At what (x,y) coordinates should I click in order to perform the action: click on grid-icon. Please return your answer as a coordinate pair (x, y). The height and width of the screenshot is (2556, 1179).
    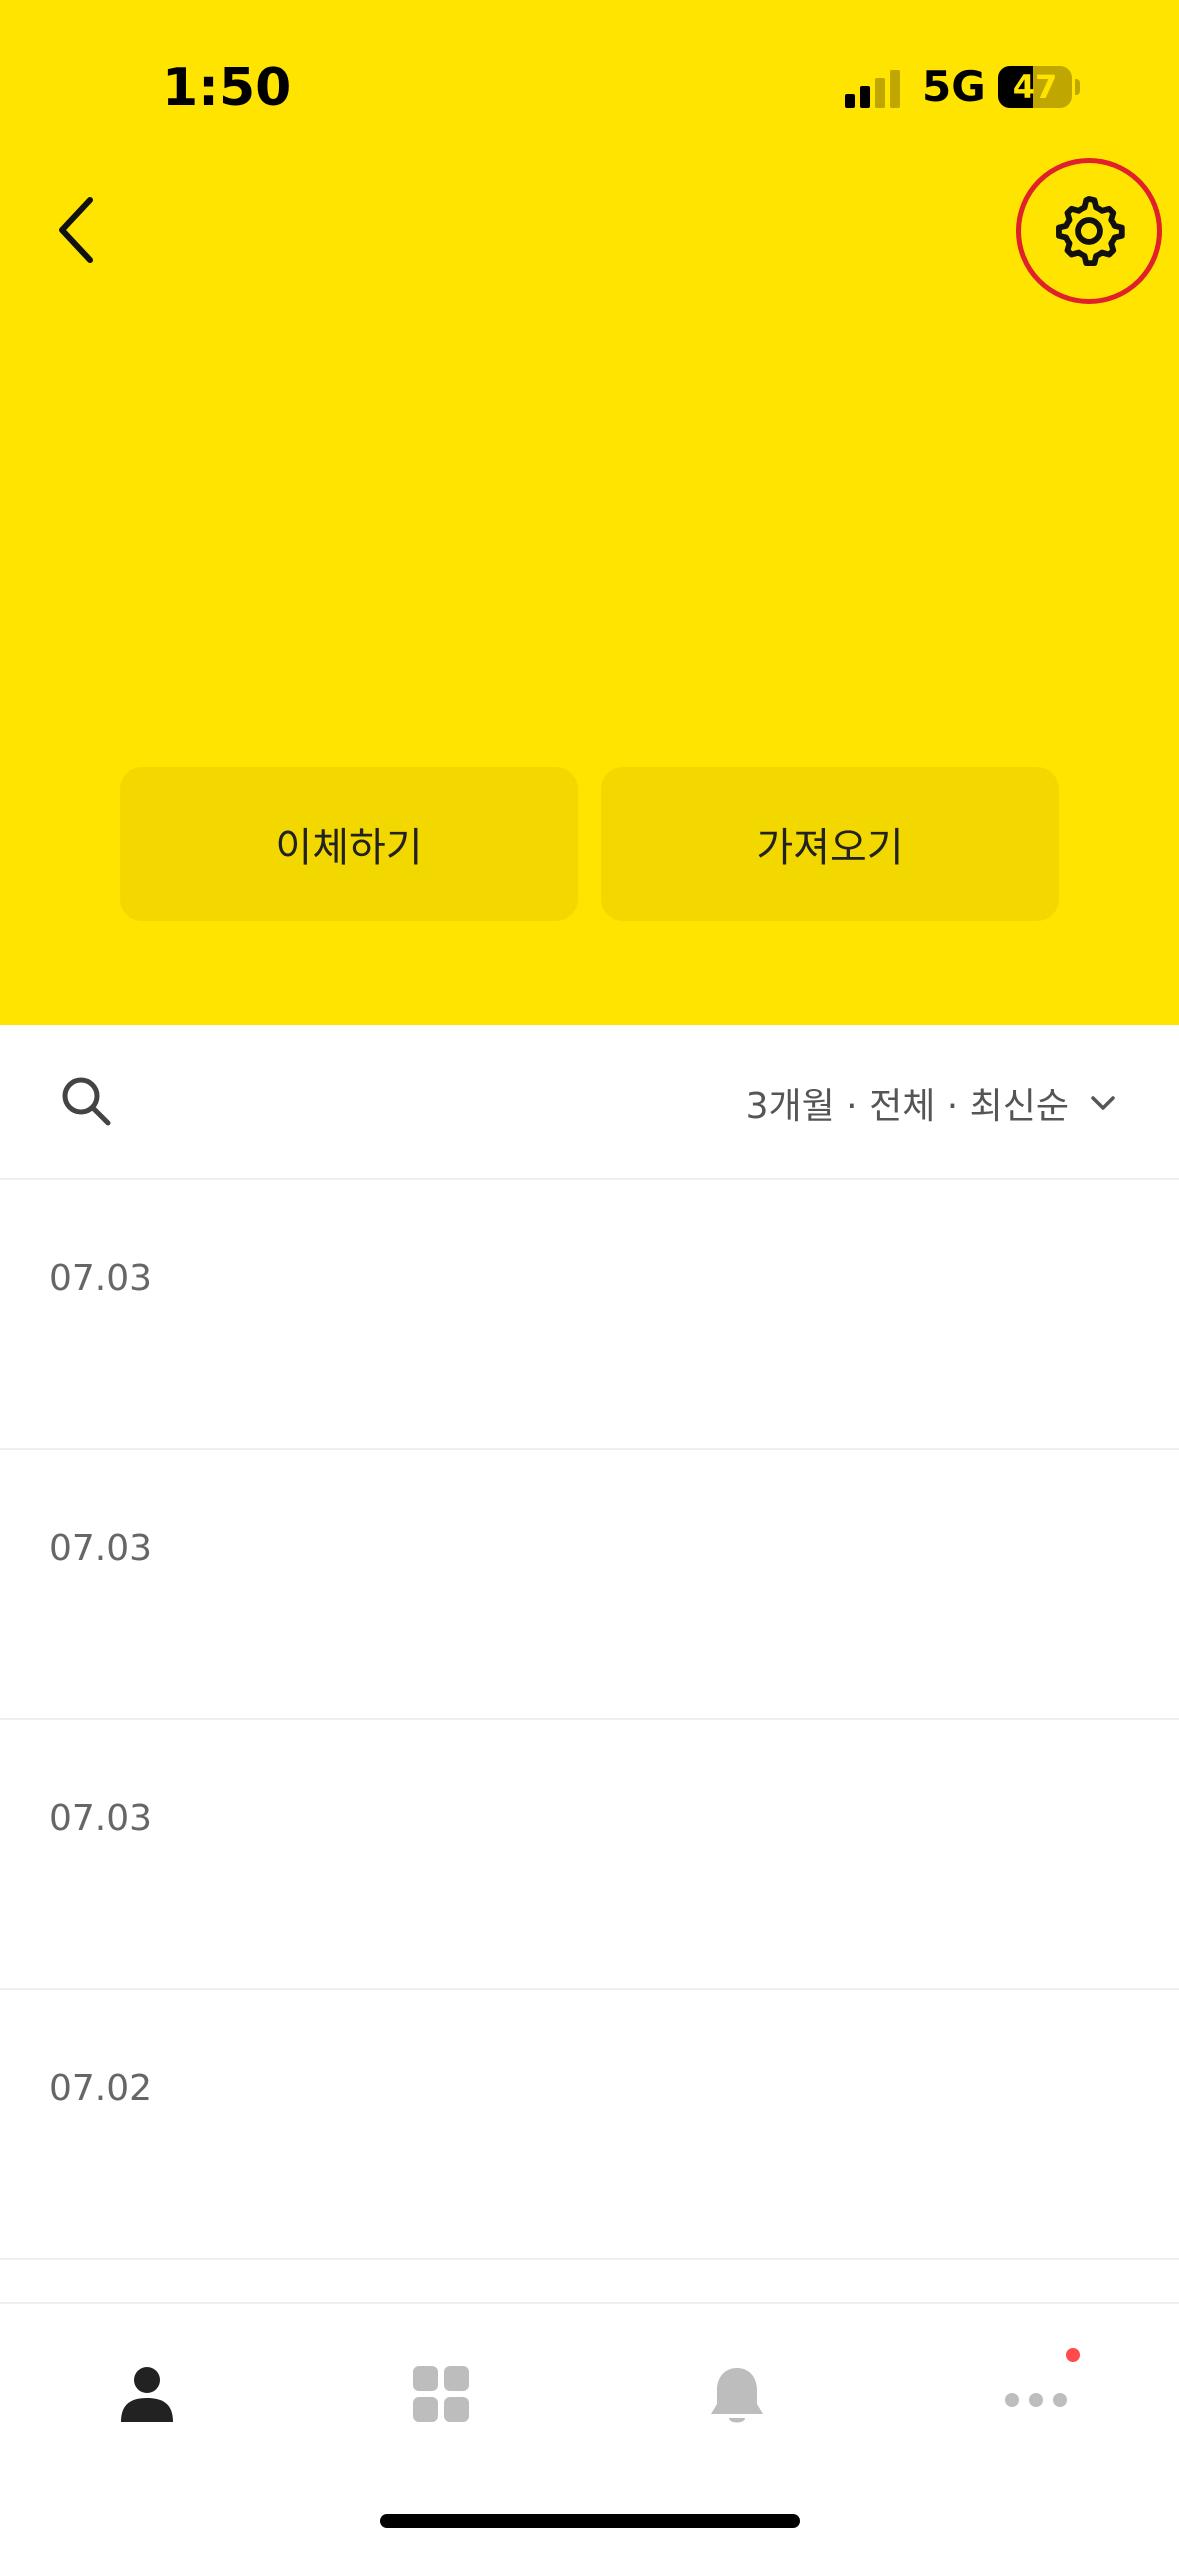
    Looking at the image, I should click on (441, 2394).